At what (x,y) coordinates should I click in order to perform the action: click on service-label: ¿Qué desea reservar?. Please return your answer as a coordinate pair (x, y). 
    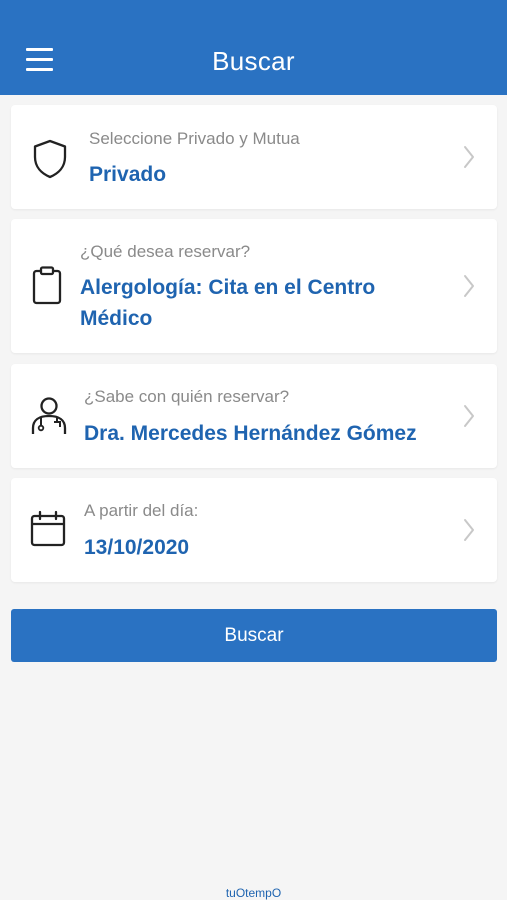
    Looking at the image, I should click on (165, 251).